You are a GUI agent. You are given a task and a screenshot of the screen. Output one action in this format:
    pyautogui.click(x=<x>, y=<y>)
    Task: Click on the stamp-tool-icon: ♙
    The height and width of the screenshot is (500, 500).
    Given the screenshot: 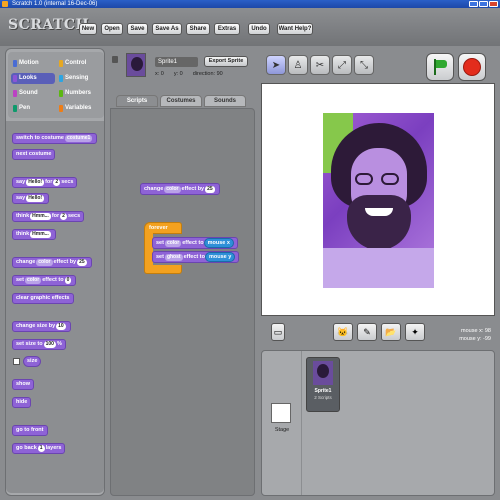 What is the action you would take?
    pyautogui.click(x=298, y=65)
    